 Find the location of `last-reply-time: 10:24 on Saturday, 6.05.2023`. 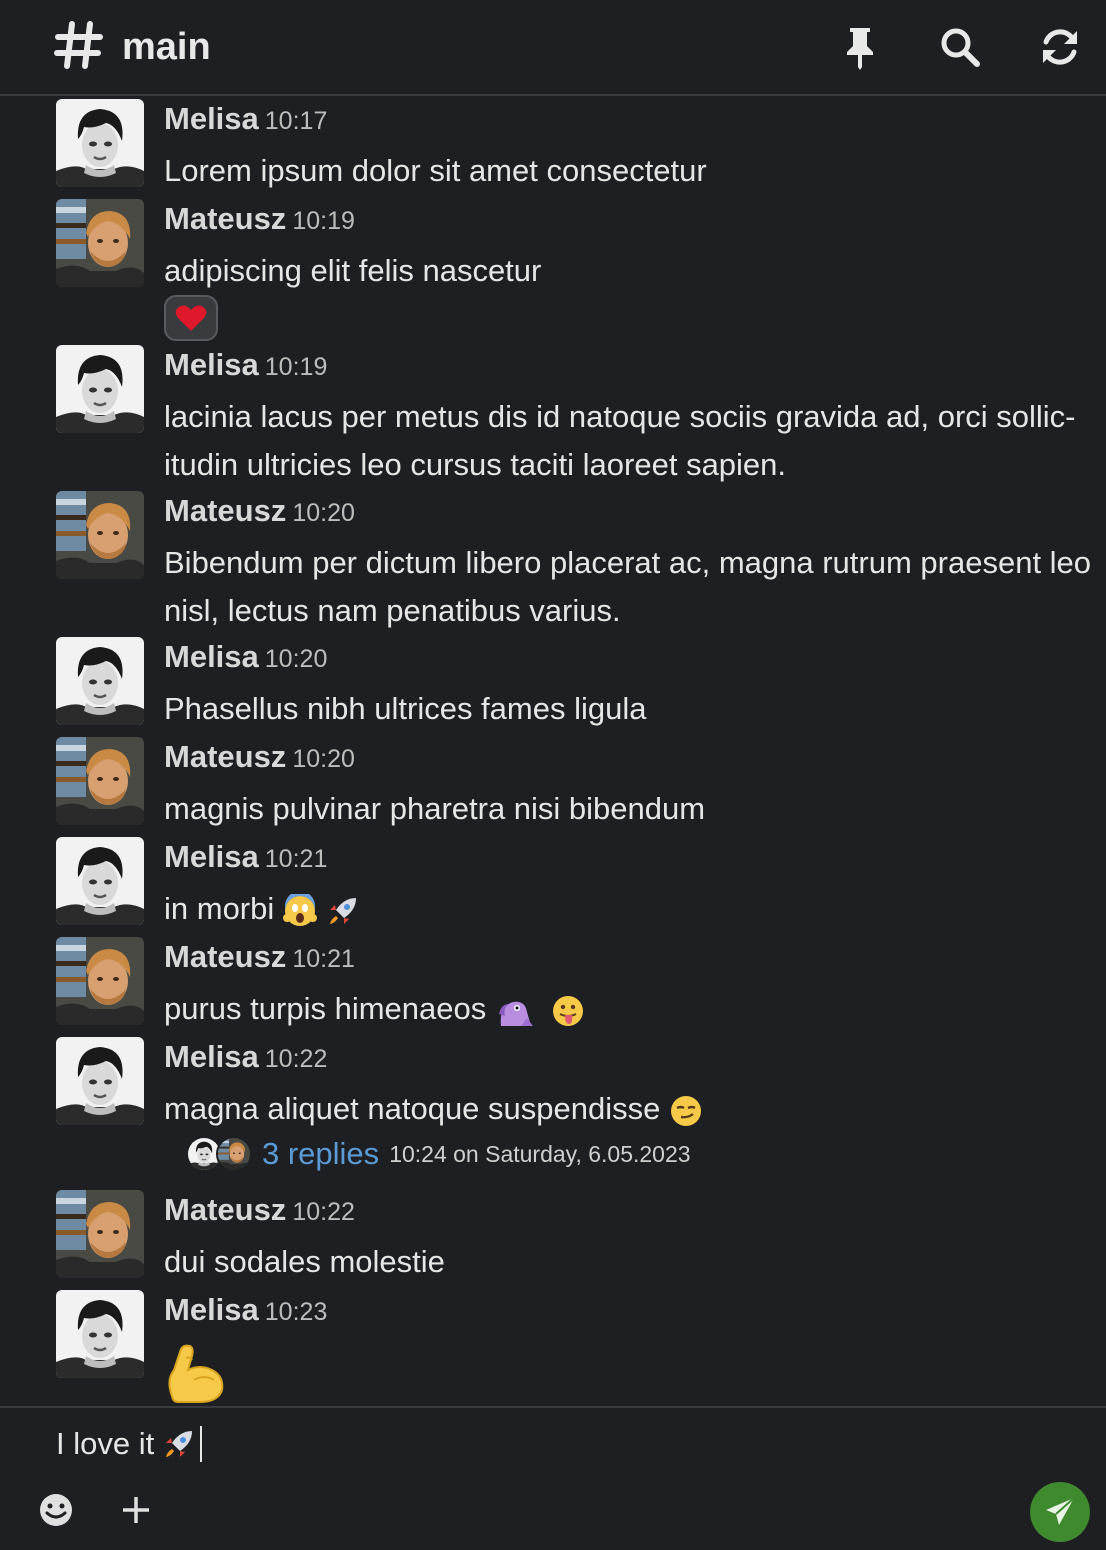

last-reply-time: 10:24 on Saturday, 6.05.2023 is located at coordinates (540, 1153).